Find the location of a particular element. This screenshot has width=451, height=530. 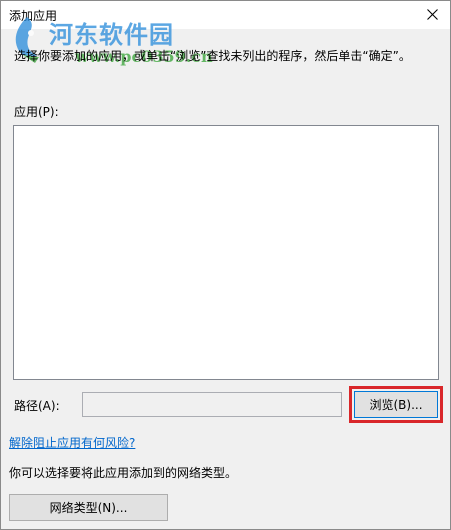

path-label: 路径(A): is located at coordinates (37, 406).